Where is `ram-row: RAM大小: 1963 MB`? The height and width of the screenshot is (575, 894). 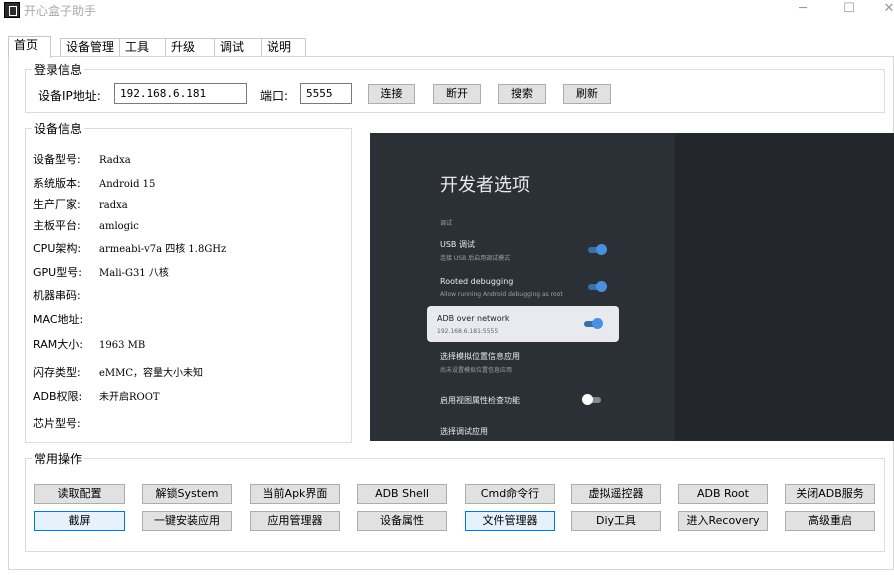
ram-row: RAM大小: 1963 MB is located at coordinates (89, 344).